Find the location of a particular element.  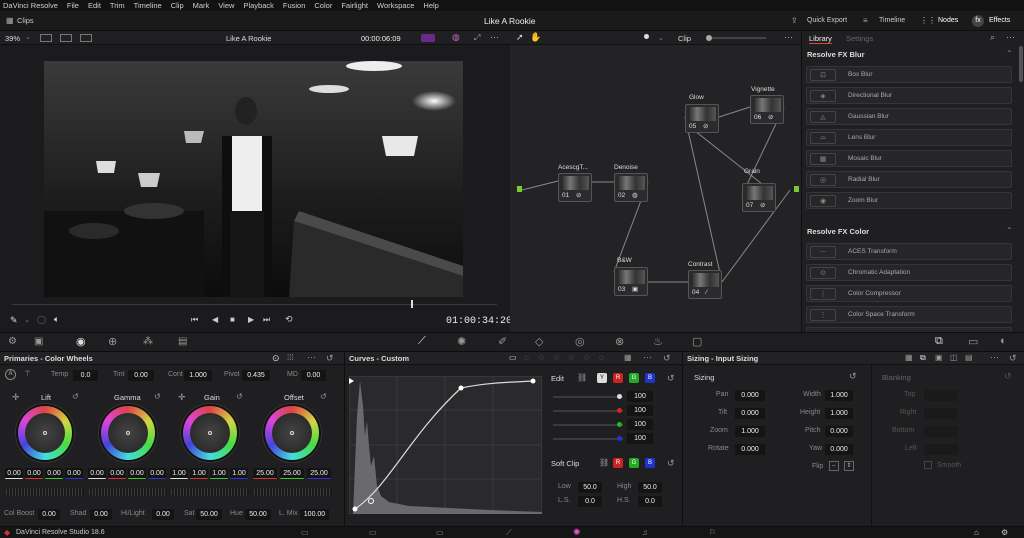

effect-zoom-blur: ◉ Zoom Blur is located at coordinates (909, 200).